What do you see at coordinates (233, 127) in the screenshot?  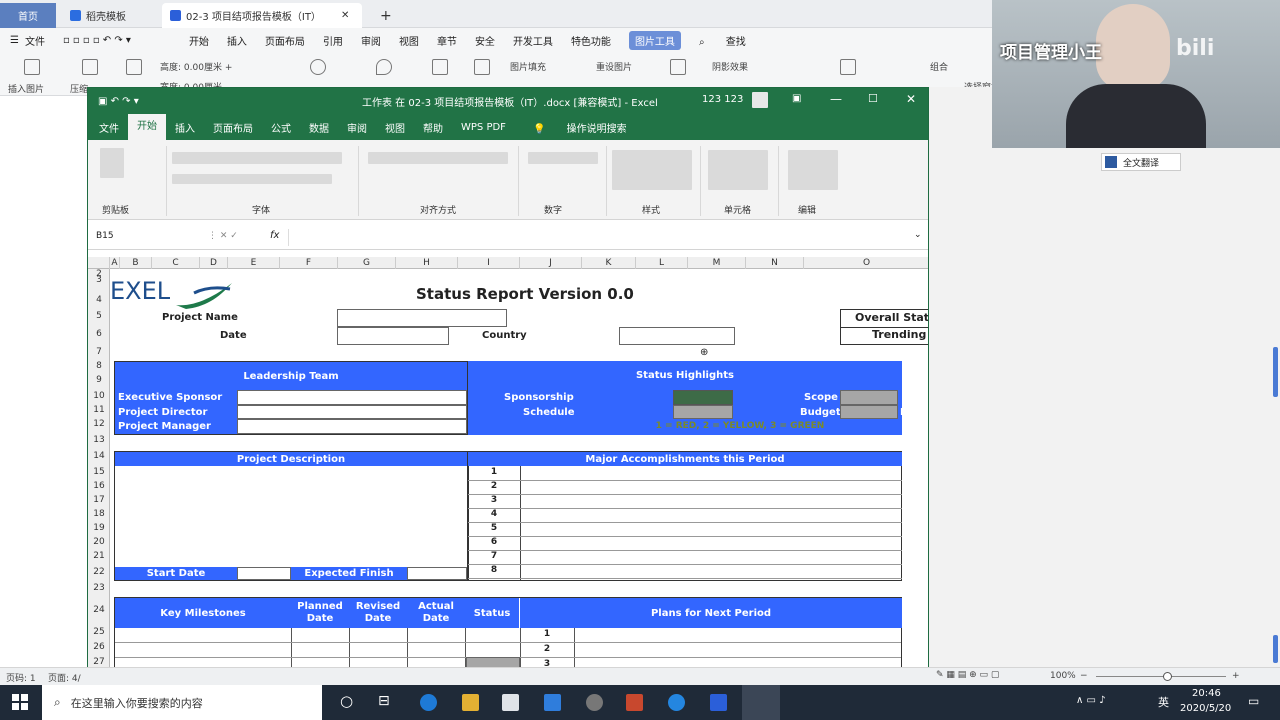 I see `tab-page-layout: 页面布局` at bounding box center [233, 127].